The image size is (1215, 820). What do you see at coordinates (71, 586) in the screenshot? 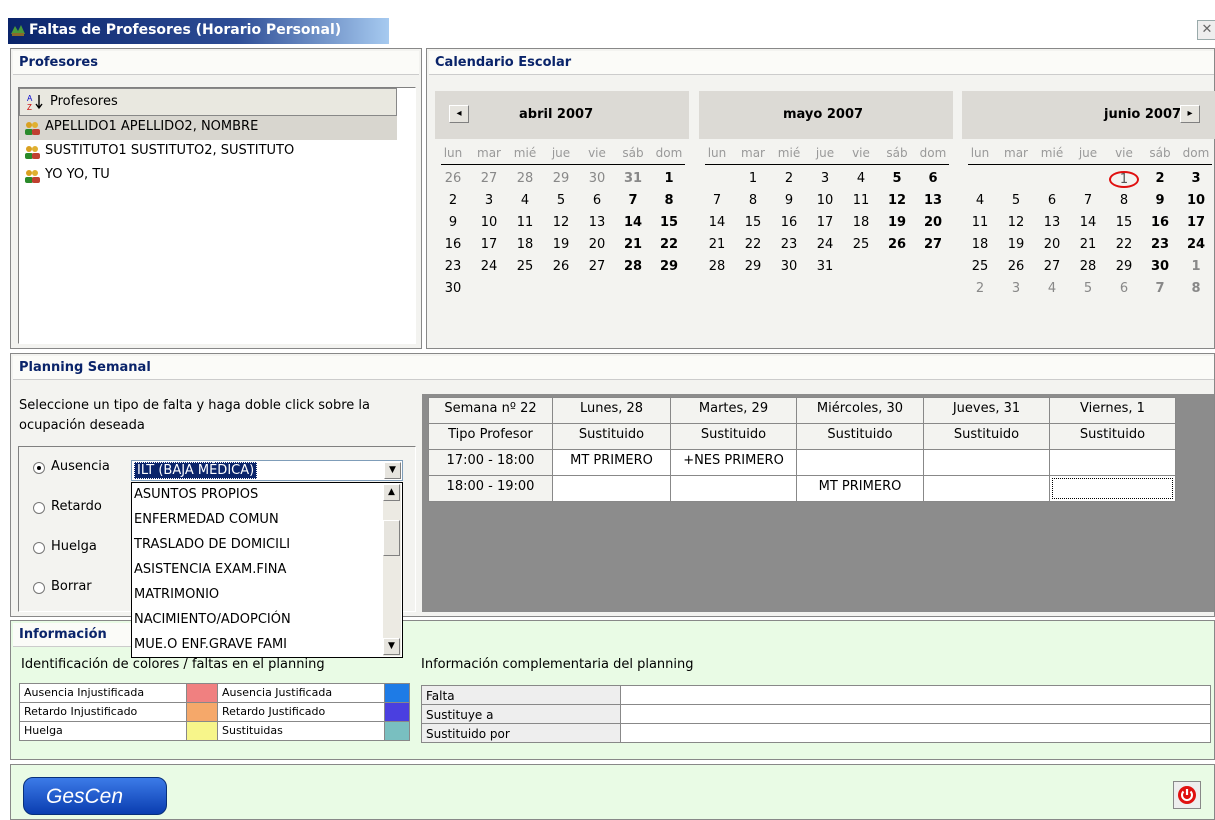
I see `absence-type-label: Borrar` at bounding box center [71, 586].